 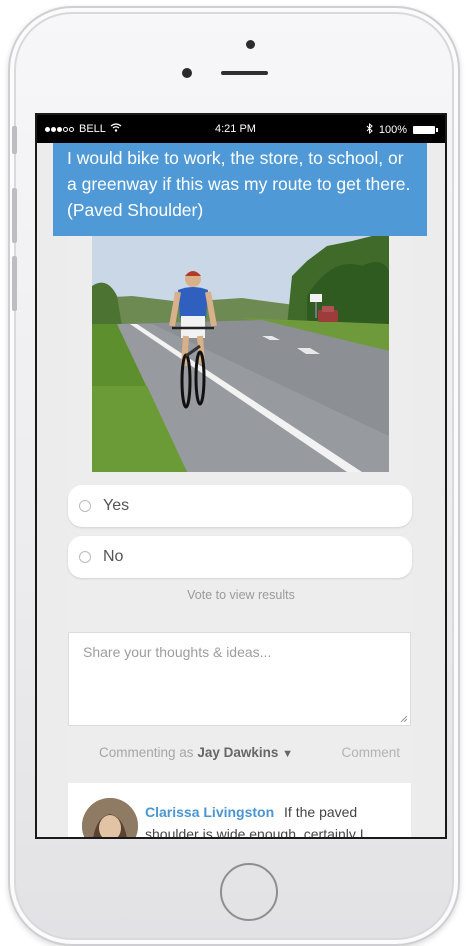 What do you see at coordinates (249, 892) in the screenshot?
I see `home-button` at bounding box center [249, 892].